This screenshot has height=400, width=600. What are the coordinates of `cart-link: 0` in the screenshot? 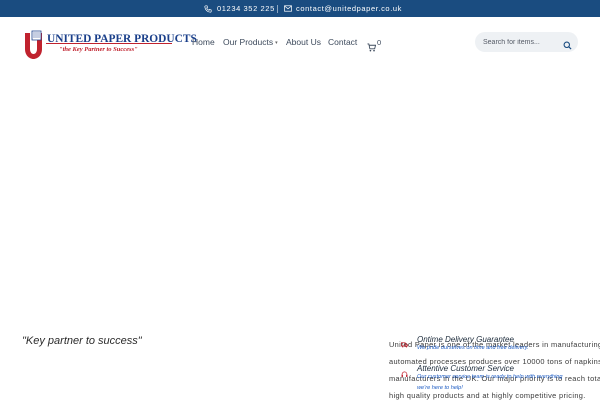 It's located at (374, 47).